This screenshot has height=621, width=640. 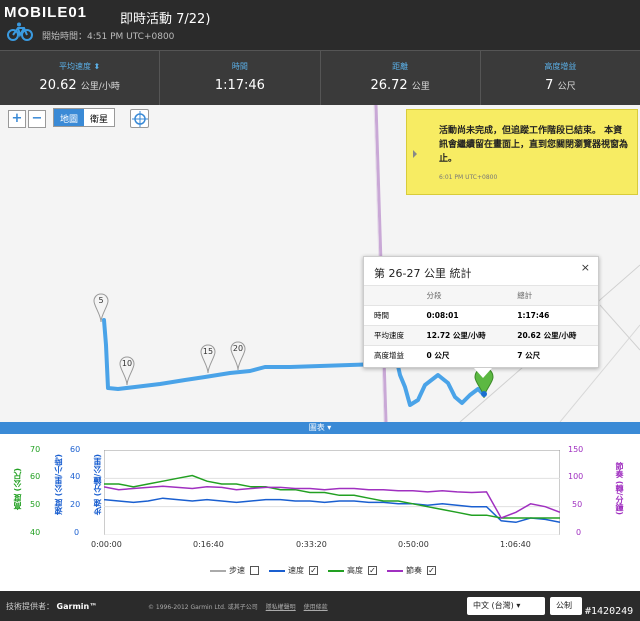 What do you see at coordinates (165, 19) in the screenshot?
I see `activity-title: 即時活動 7/22)` at bounding box center [165, 19].